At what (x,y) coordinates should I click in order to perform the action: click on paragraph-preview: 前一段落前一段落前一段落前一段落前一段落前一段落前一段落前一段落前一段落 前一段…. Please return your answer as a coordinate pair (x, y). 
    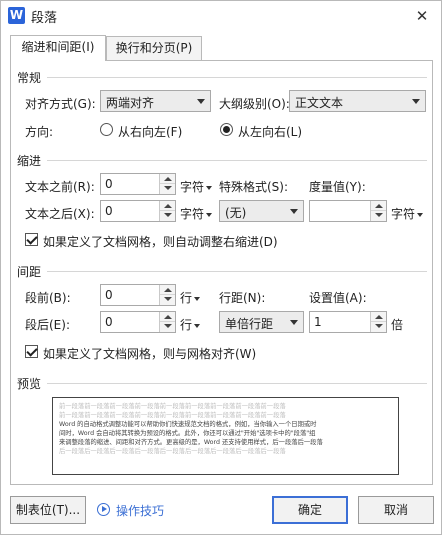
    Looking at the image, I should click on (225, 436).